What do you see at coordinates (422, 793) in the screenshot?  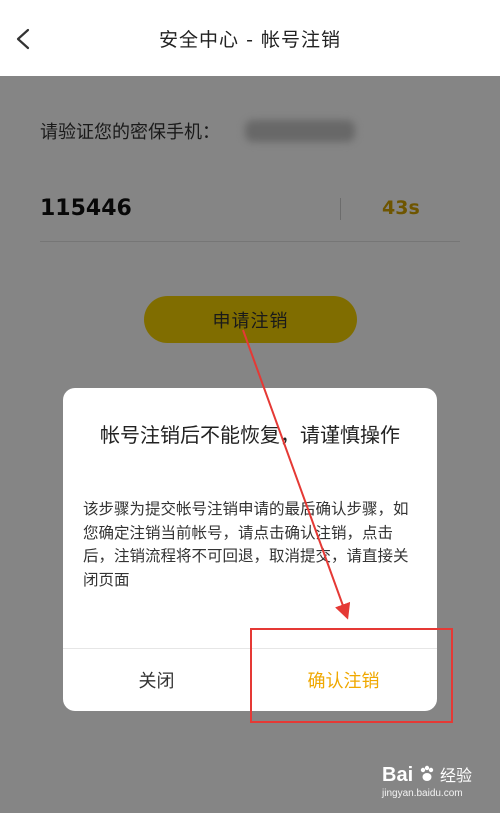 I see `watermark-url: jingyan.baidu.com` at bounding box center [422, 793].